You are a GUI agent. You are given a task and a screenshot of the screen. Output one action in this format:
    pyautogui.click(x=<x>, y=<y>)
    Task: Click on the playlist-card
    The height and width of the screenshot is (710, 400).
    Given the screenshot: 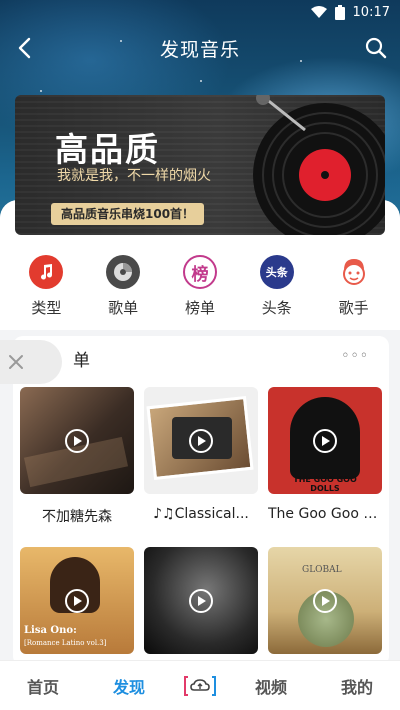 What is the action you would take?
    pyautogui.click(x=201, y=600)
    